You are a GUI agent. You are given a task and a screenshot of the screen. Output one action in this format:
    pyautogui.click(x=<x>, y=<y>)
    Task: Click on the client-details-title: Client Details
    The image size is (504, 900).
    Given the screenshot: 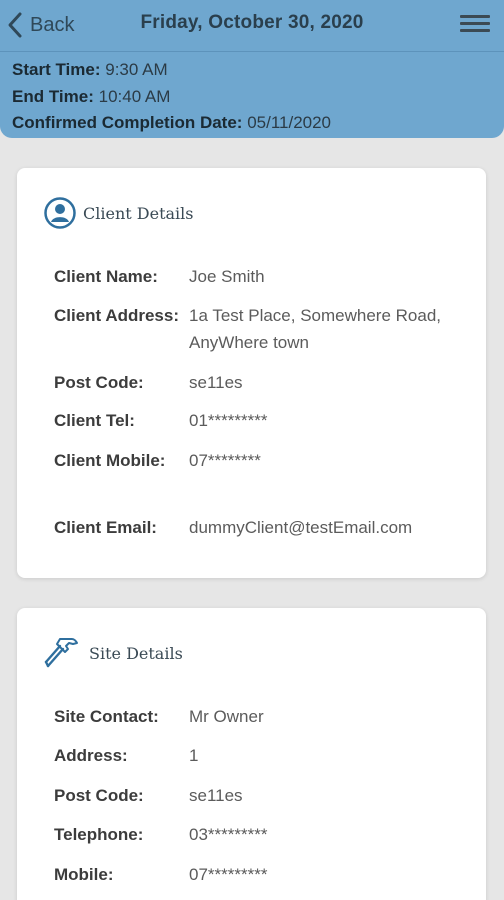 What is the action you would take?
    pyautogui.click(x=138, y=213)
    